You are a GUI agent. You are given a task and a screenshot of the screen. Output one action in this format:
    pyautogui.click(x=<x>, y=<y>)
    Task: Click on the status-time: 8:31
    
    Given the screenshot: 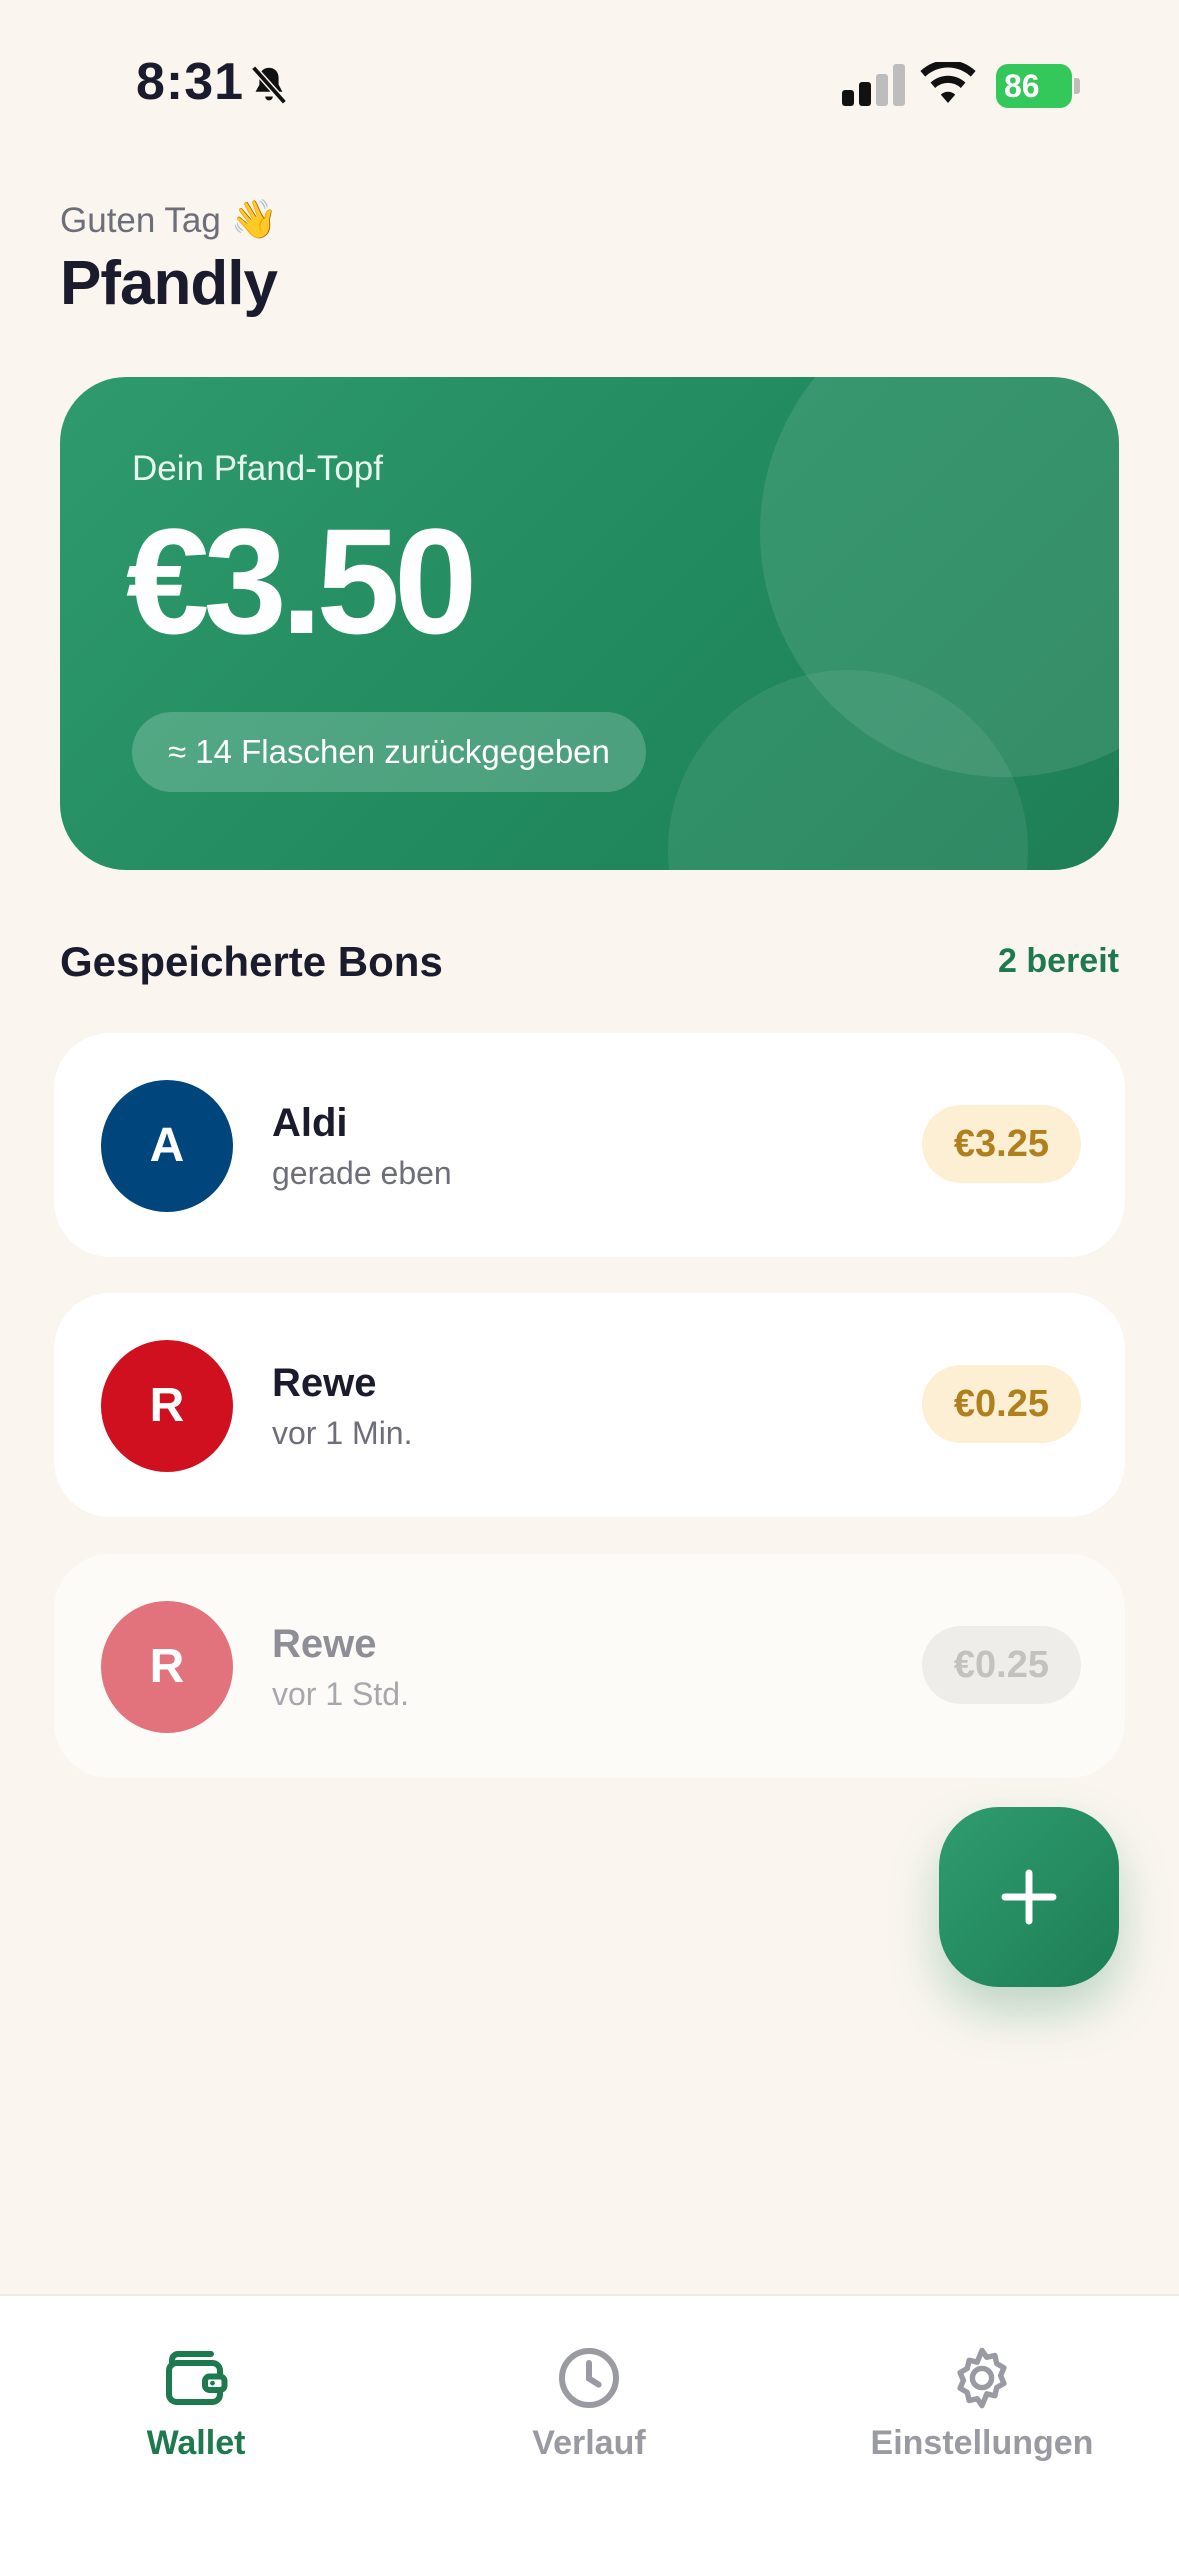 What is the action you would take?
    pyautogui.click(x=190, y=82)
    